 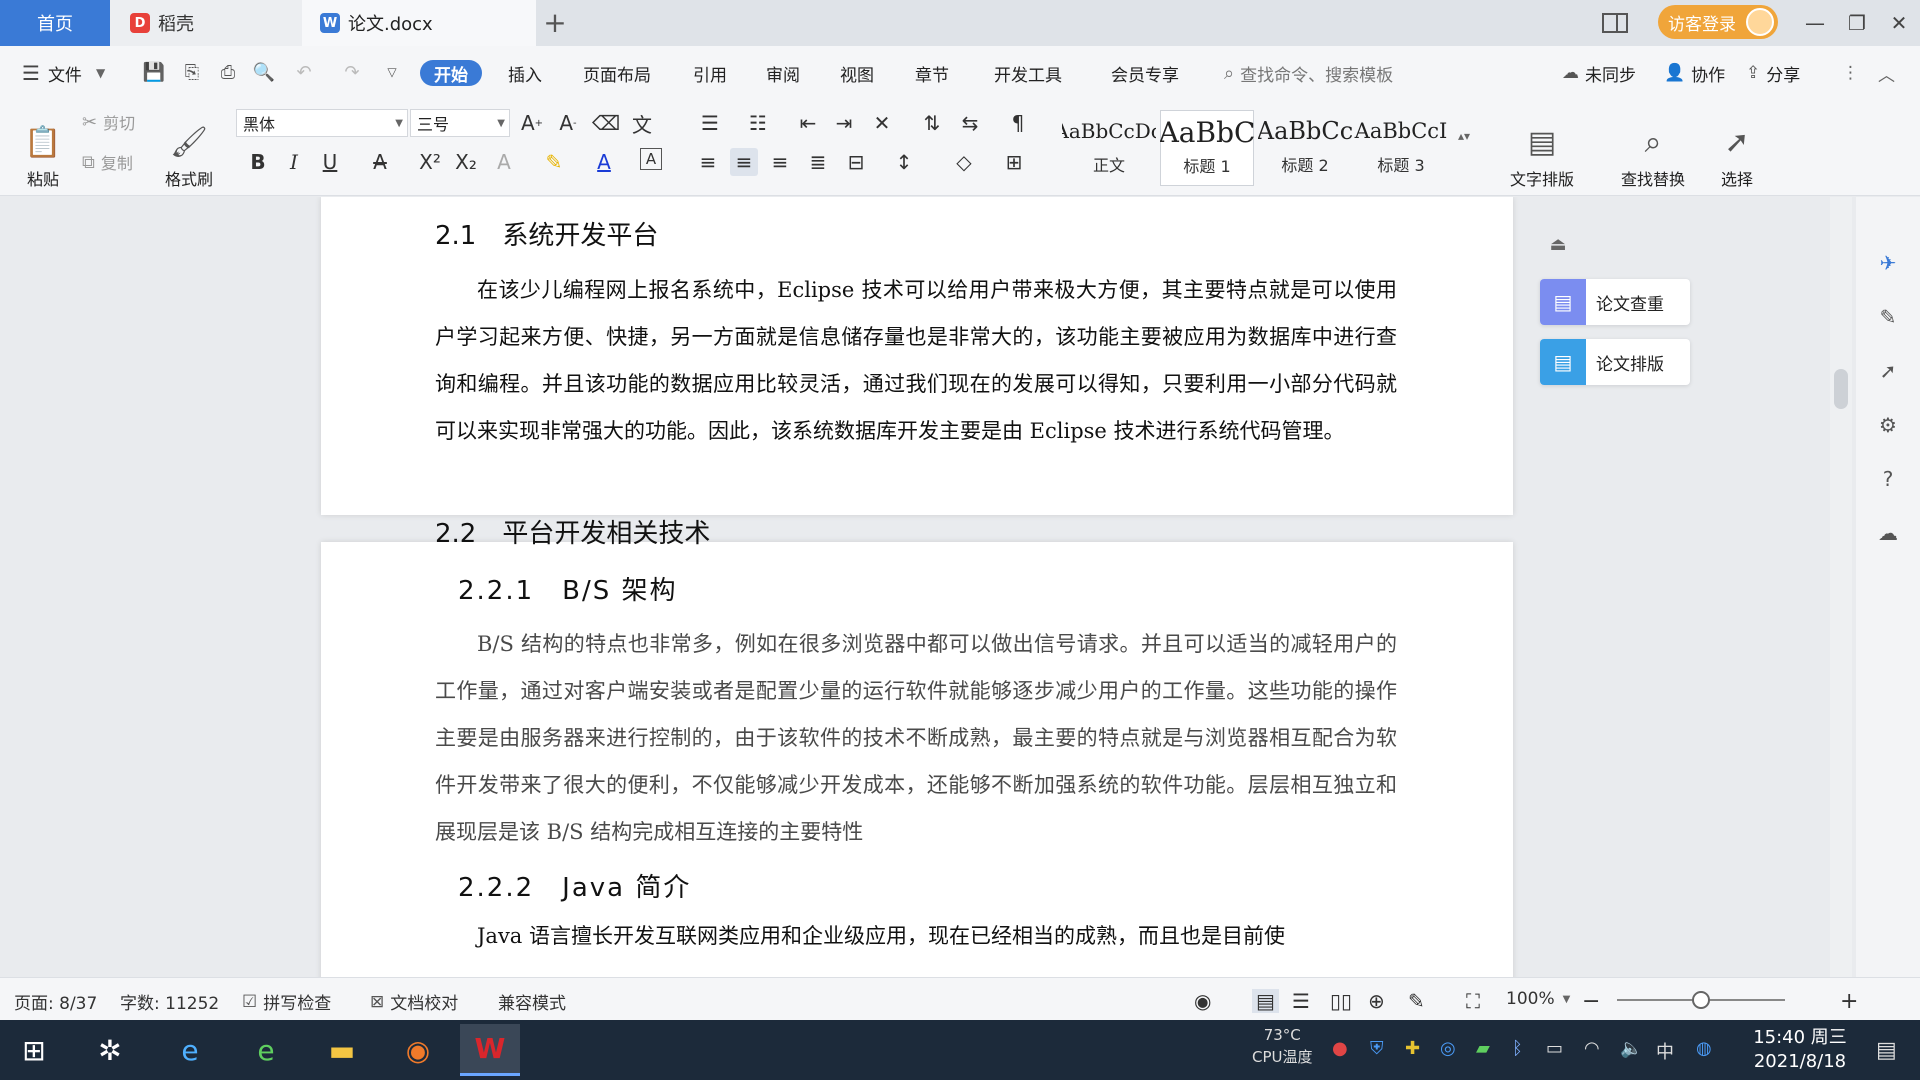 What do you see at coordinates (1401, 148) in the screenshot?
I see `style-heading-3: AaBbCcI 标题 3` at bounding box center [1401, 148].